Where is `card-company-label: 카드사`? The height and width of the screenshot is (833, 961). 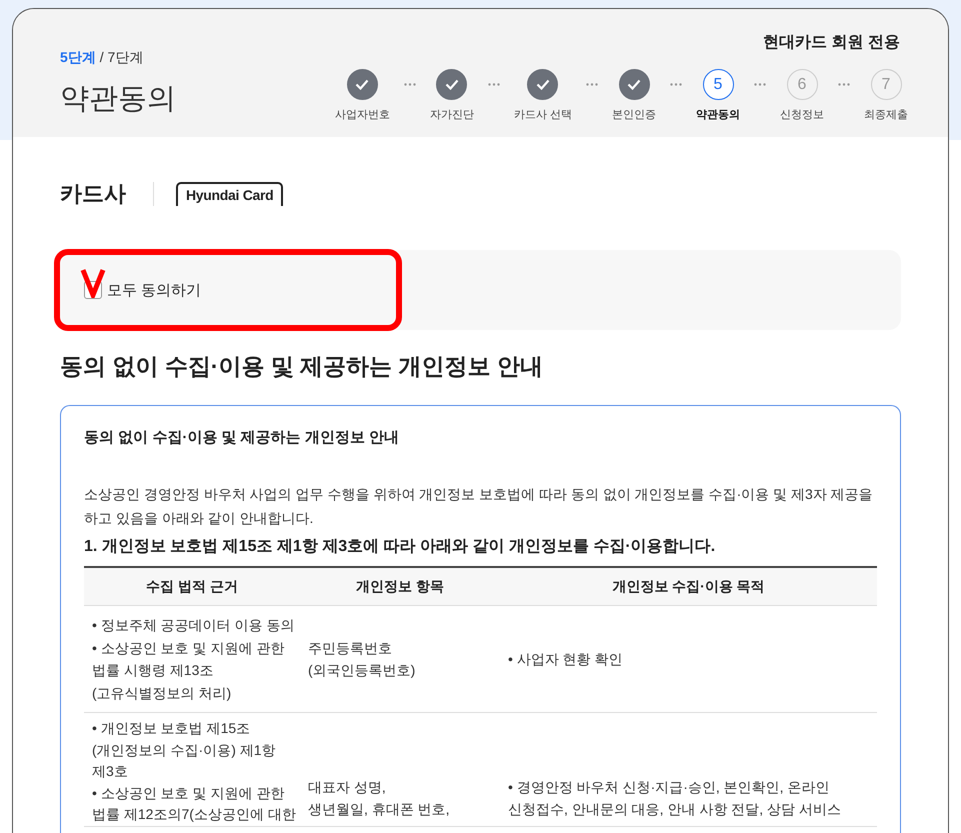 card-company-label: 카드사 is located at coordinates (93, 194).